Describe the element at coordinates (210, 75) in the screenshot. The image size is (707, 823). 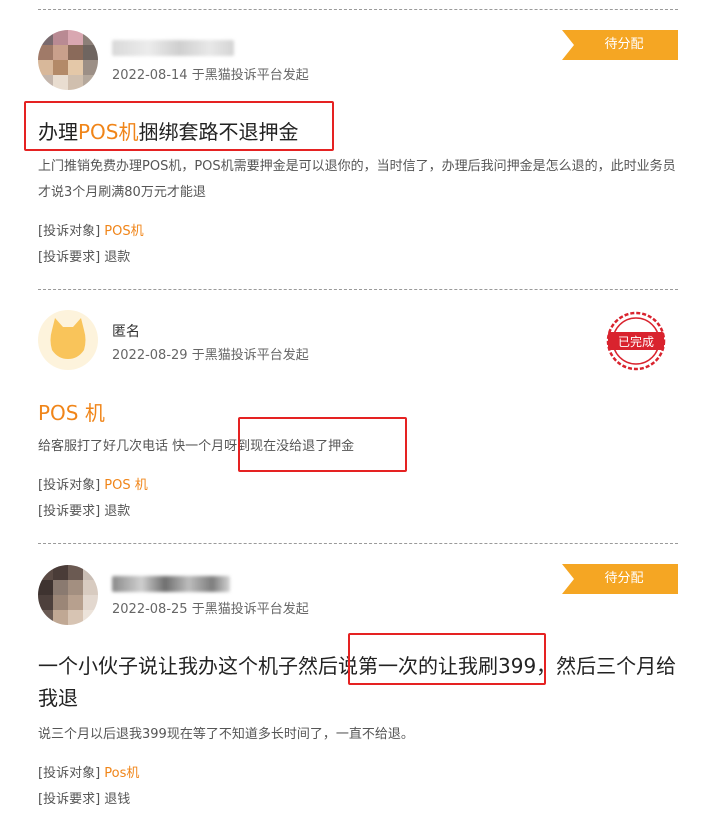
I see `post-date: 2022-08-14 于黑猫投诉平台发起` at that location.